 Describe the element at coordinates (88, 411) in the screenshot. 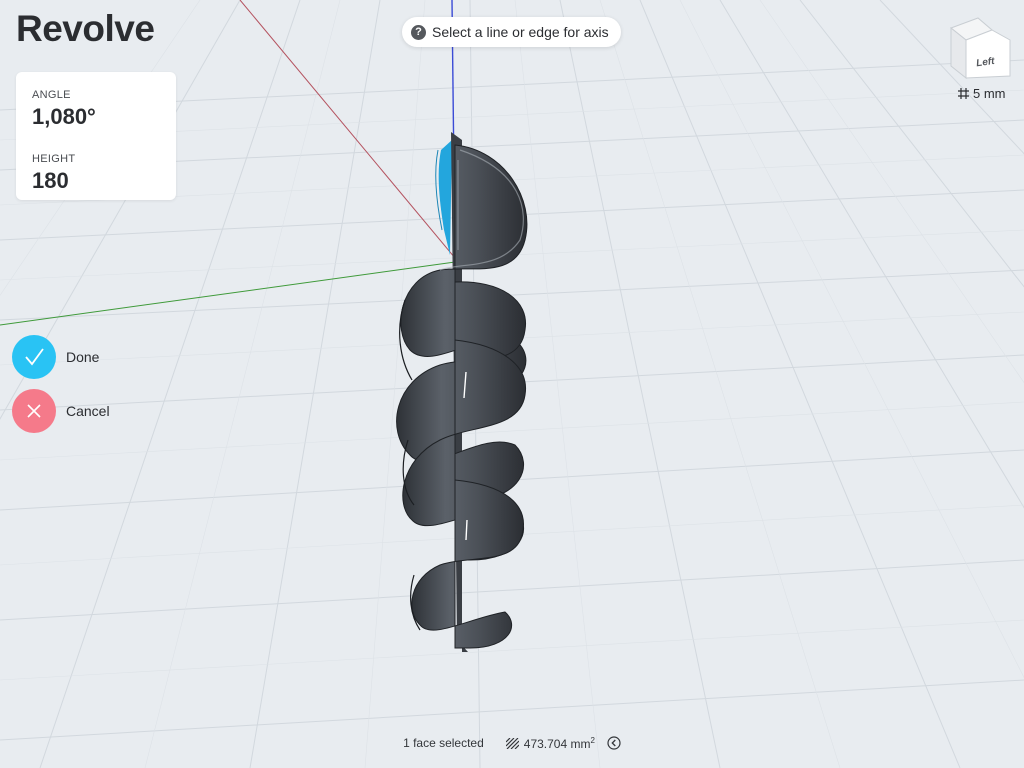

I see `cancel-label: Cancel` at that location.